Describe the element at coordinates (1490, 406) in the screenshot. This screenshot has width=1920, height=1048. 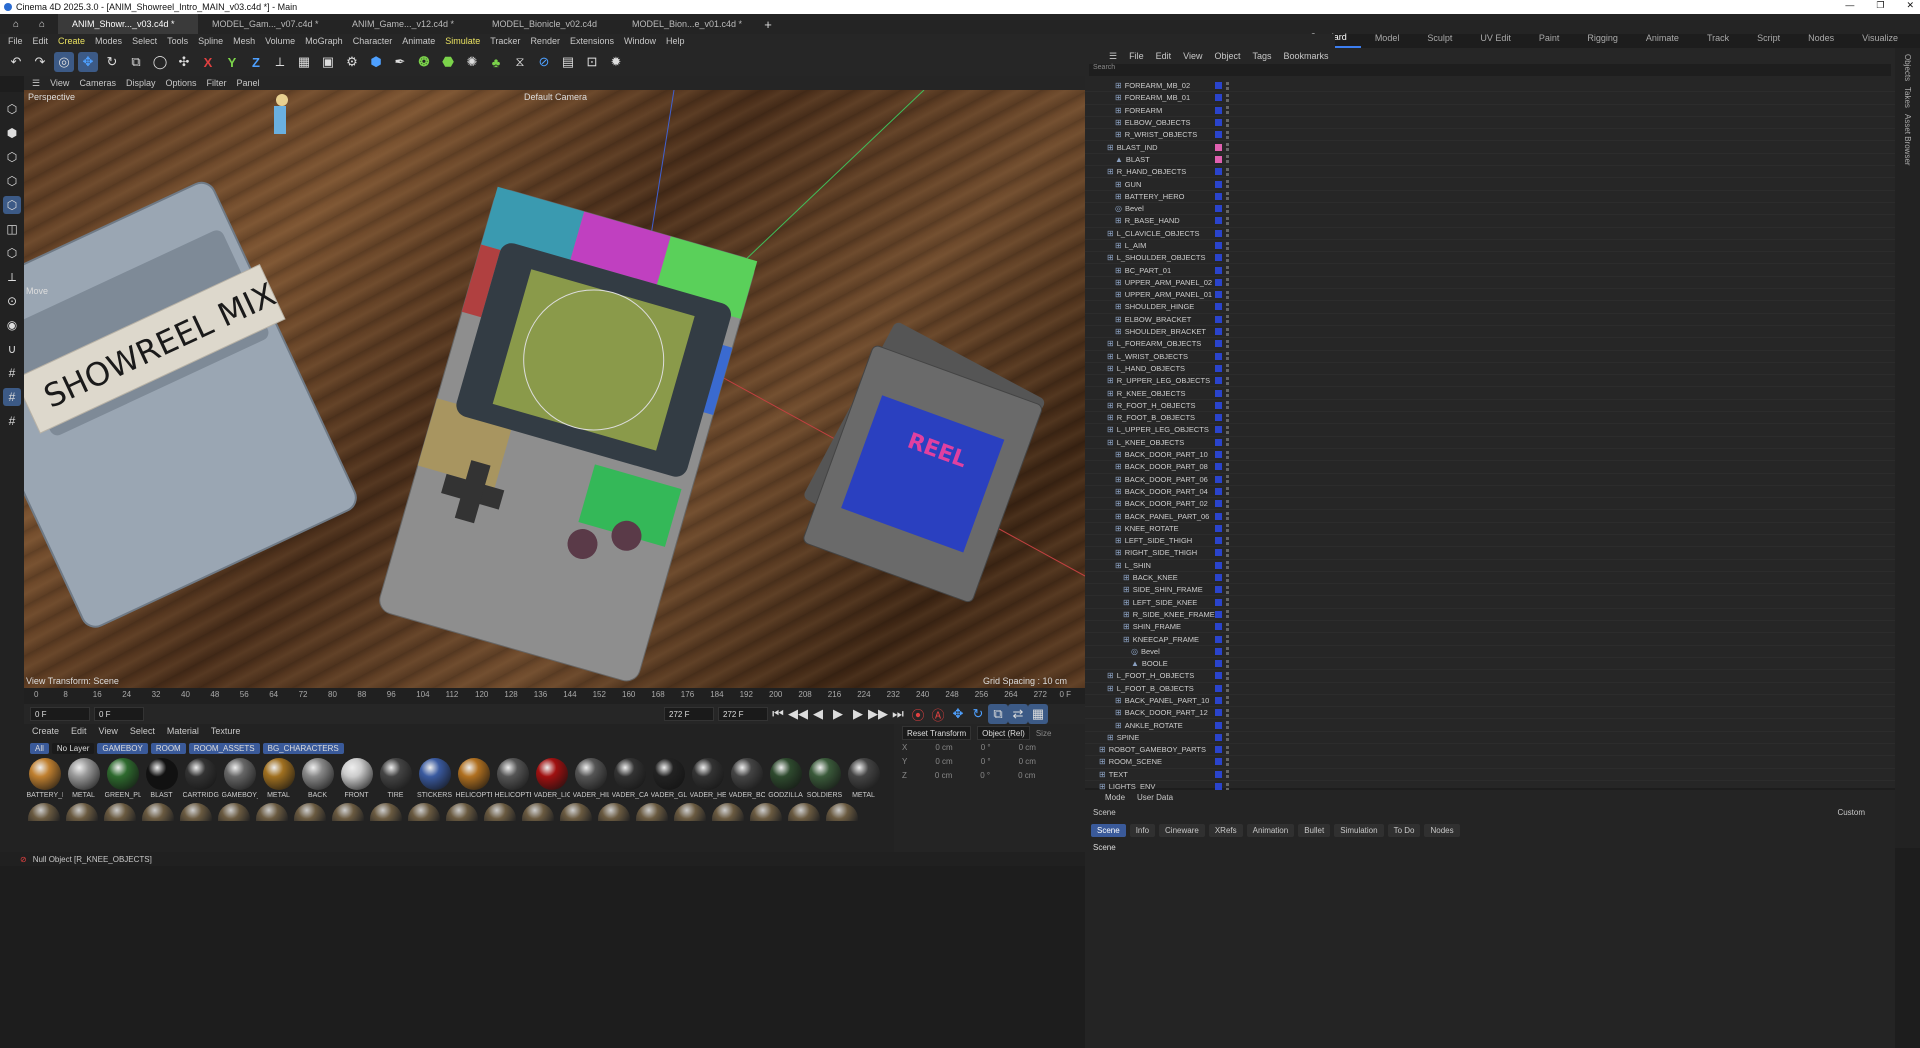
I see `object-row: ⊞ R_FOOT_H_OBJECTS` at that location.